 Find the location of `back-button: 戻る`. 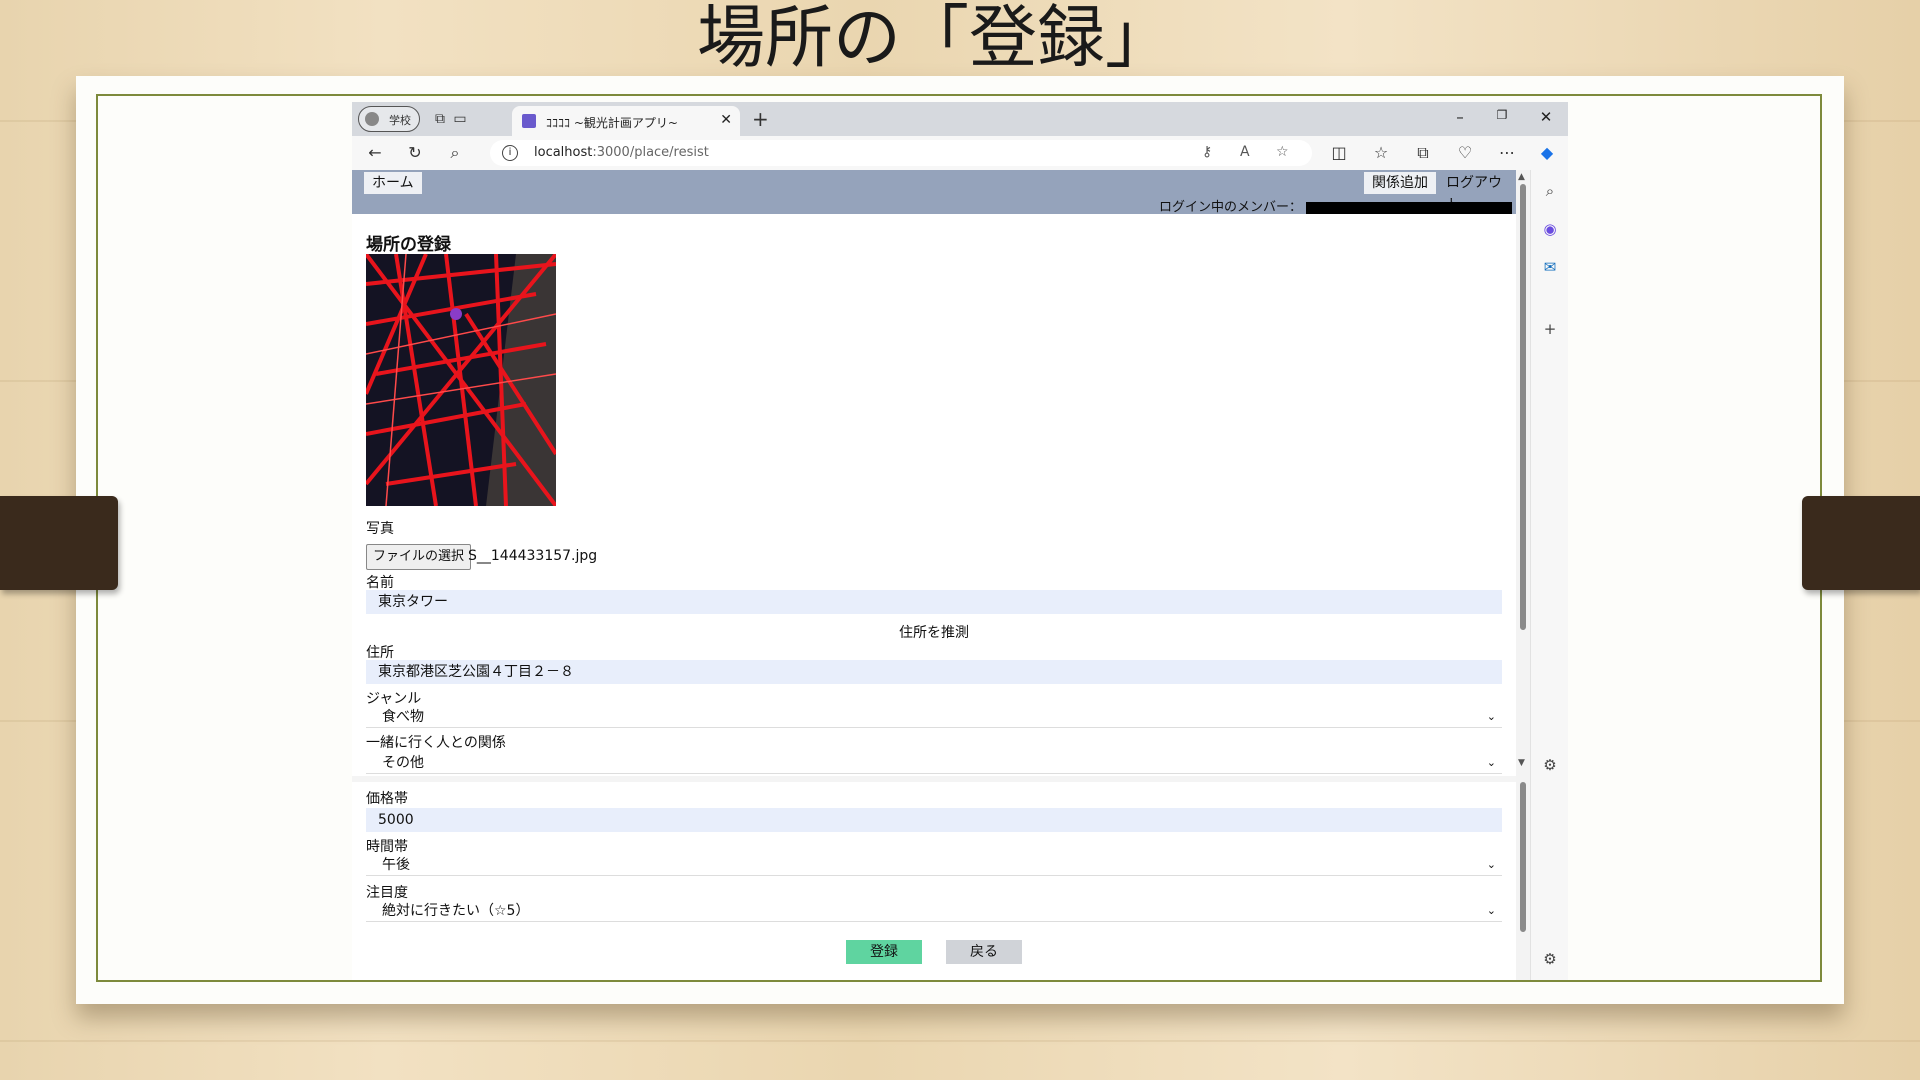

back-button: 戻る is located at coordinates (984, 952).